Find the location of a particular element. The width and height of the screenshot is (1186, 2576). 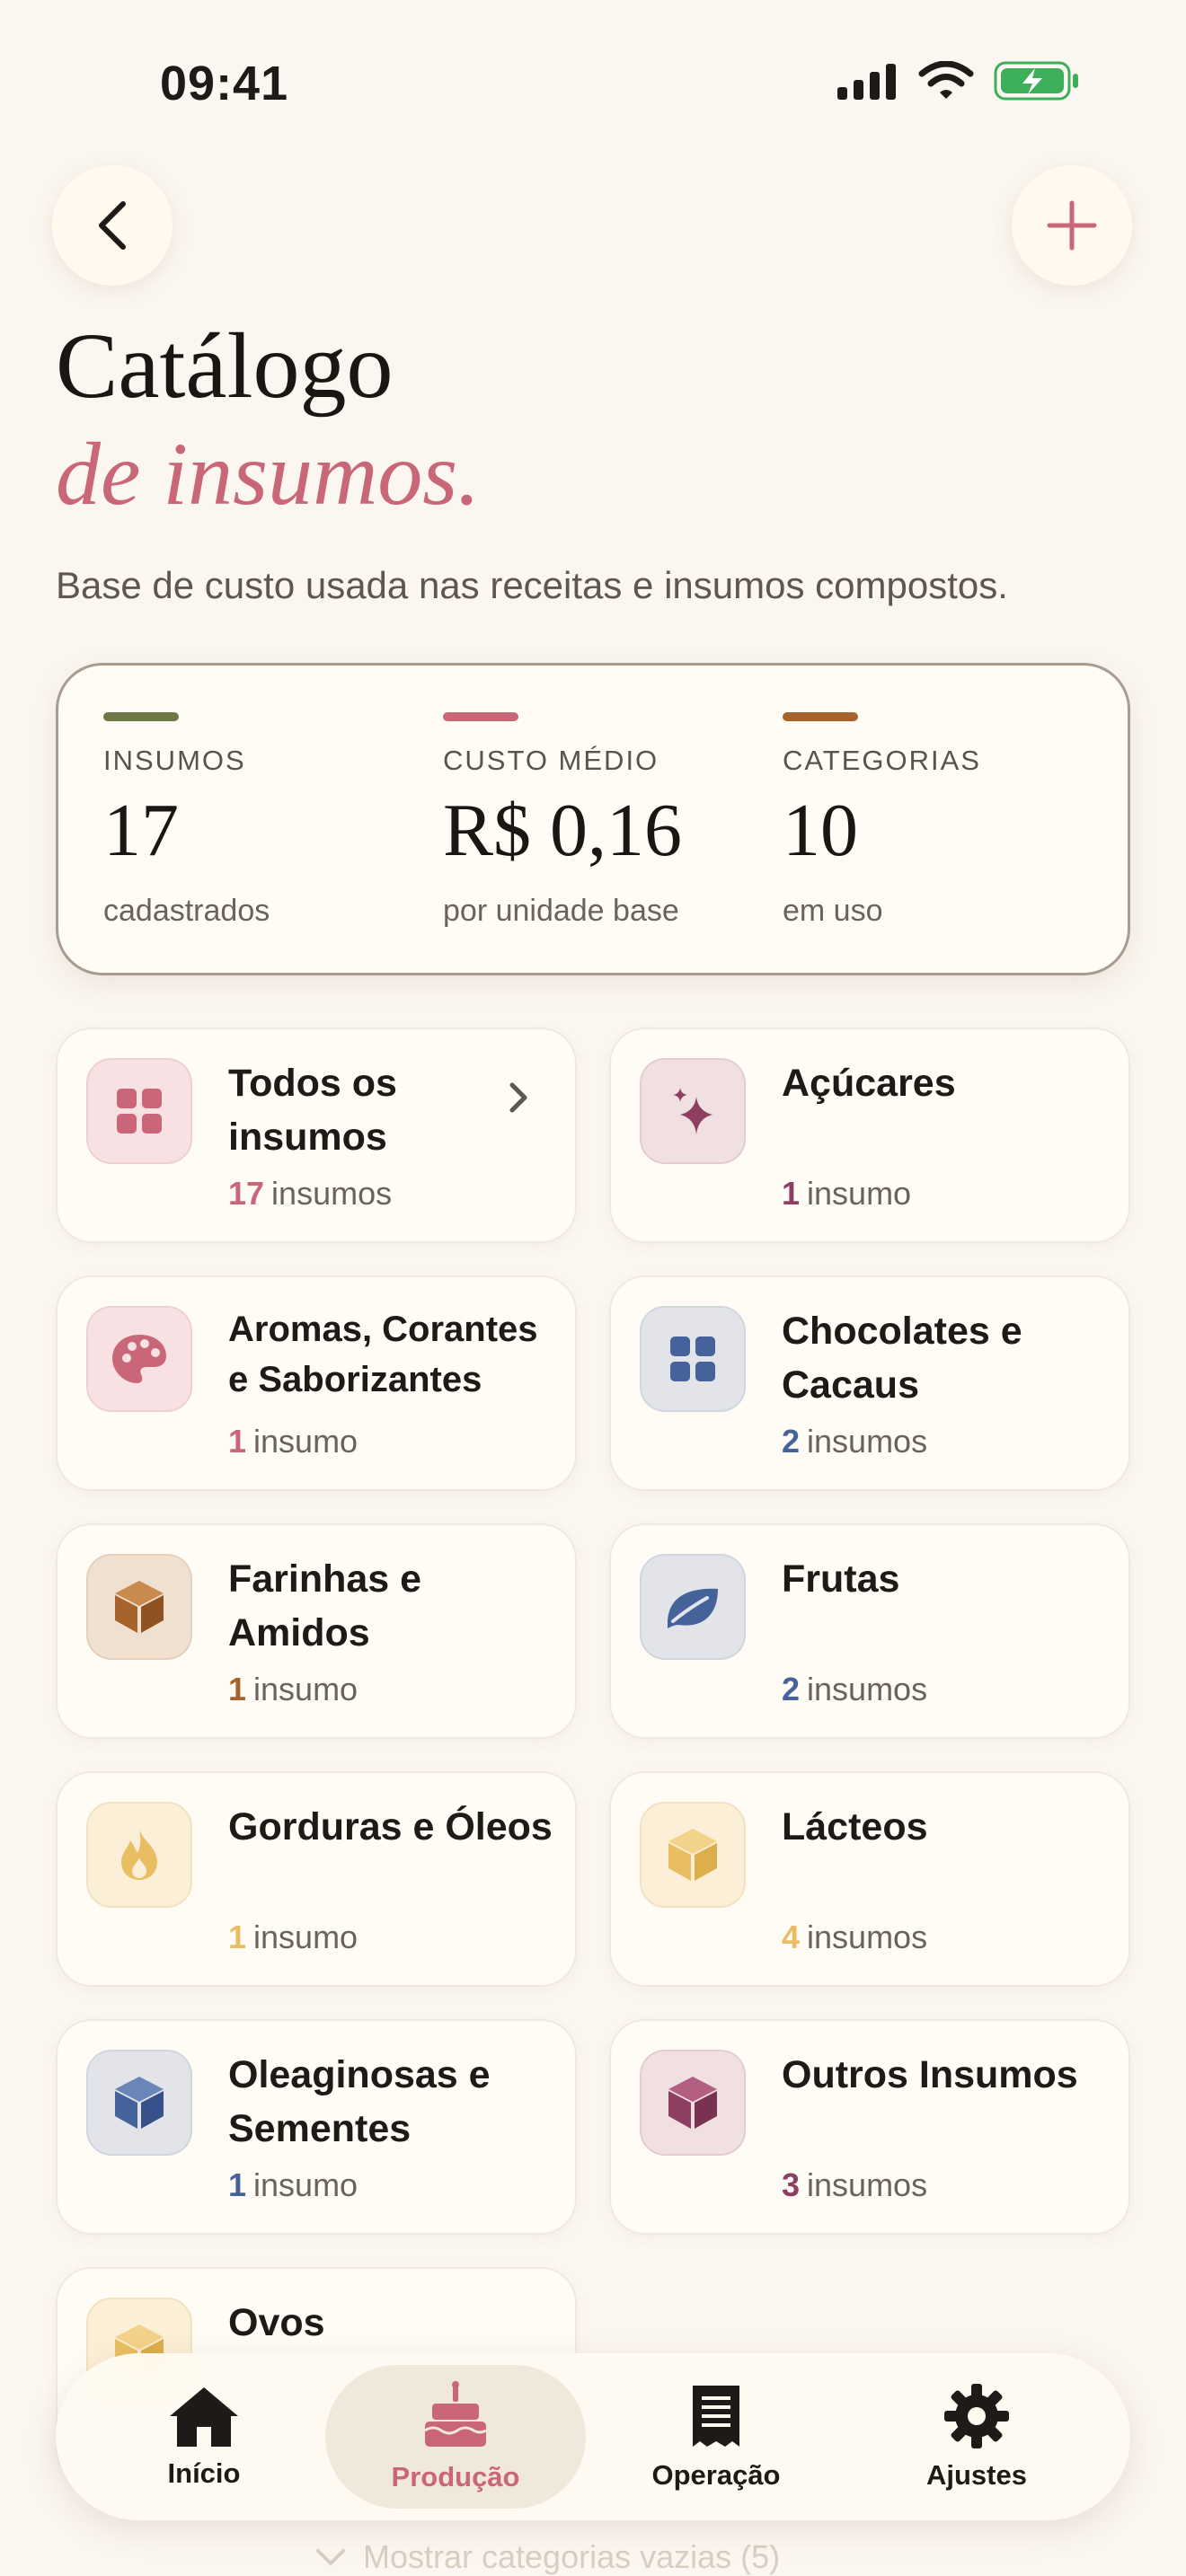

tab-label: Operação is located at coordinates (716, 2475).